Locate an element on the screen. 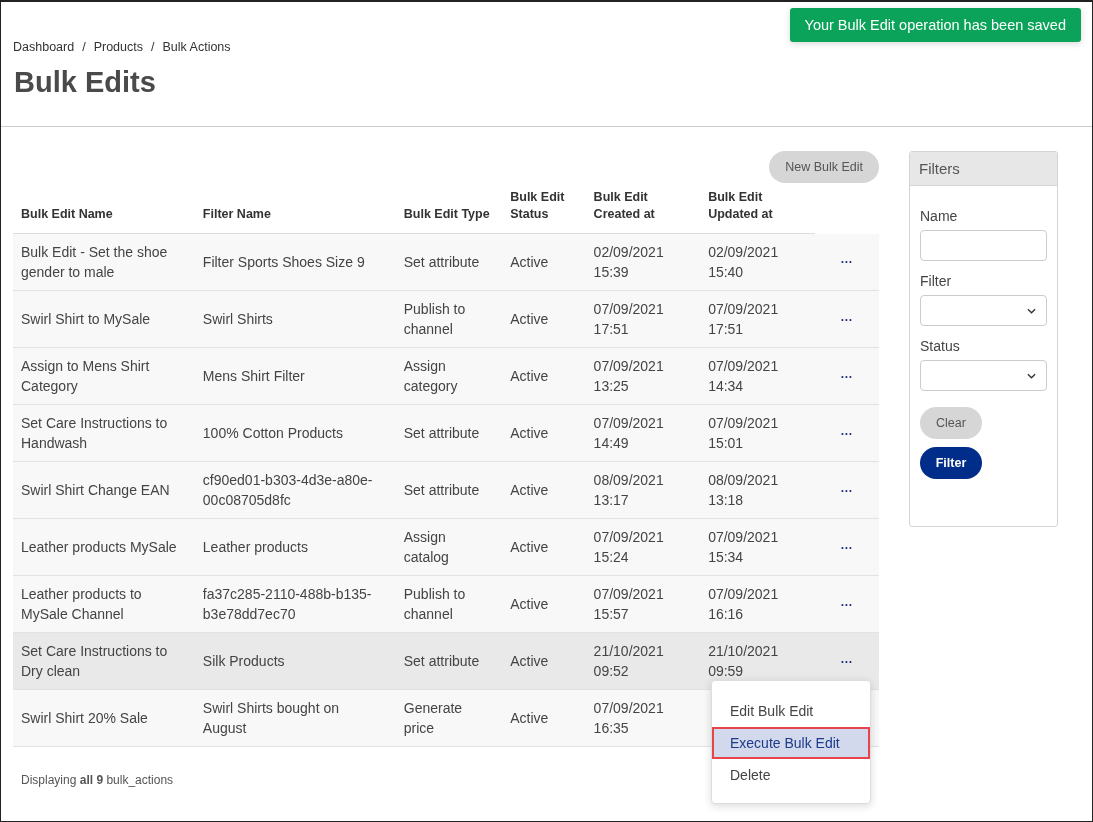 This screenshot has height=822, width=1093. table-row: Swirl Shirt to MySale Swirl Shirts Publish to channel Active 07/09/2021 17:51 07/09/2021 17:51 ··· is located at coordinates (446, 319).